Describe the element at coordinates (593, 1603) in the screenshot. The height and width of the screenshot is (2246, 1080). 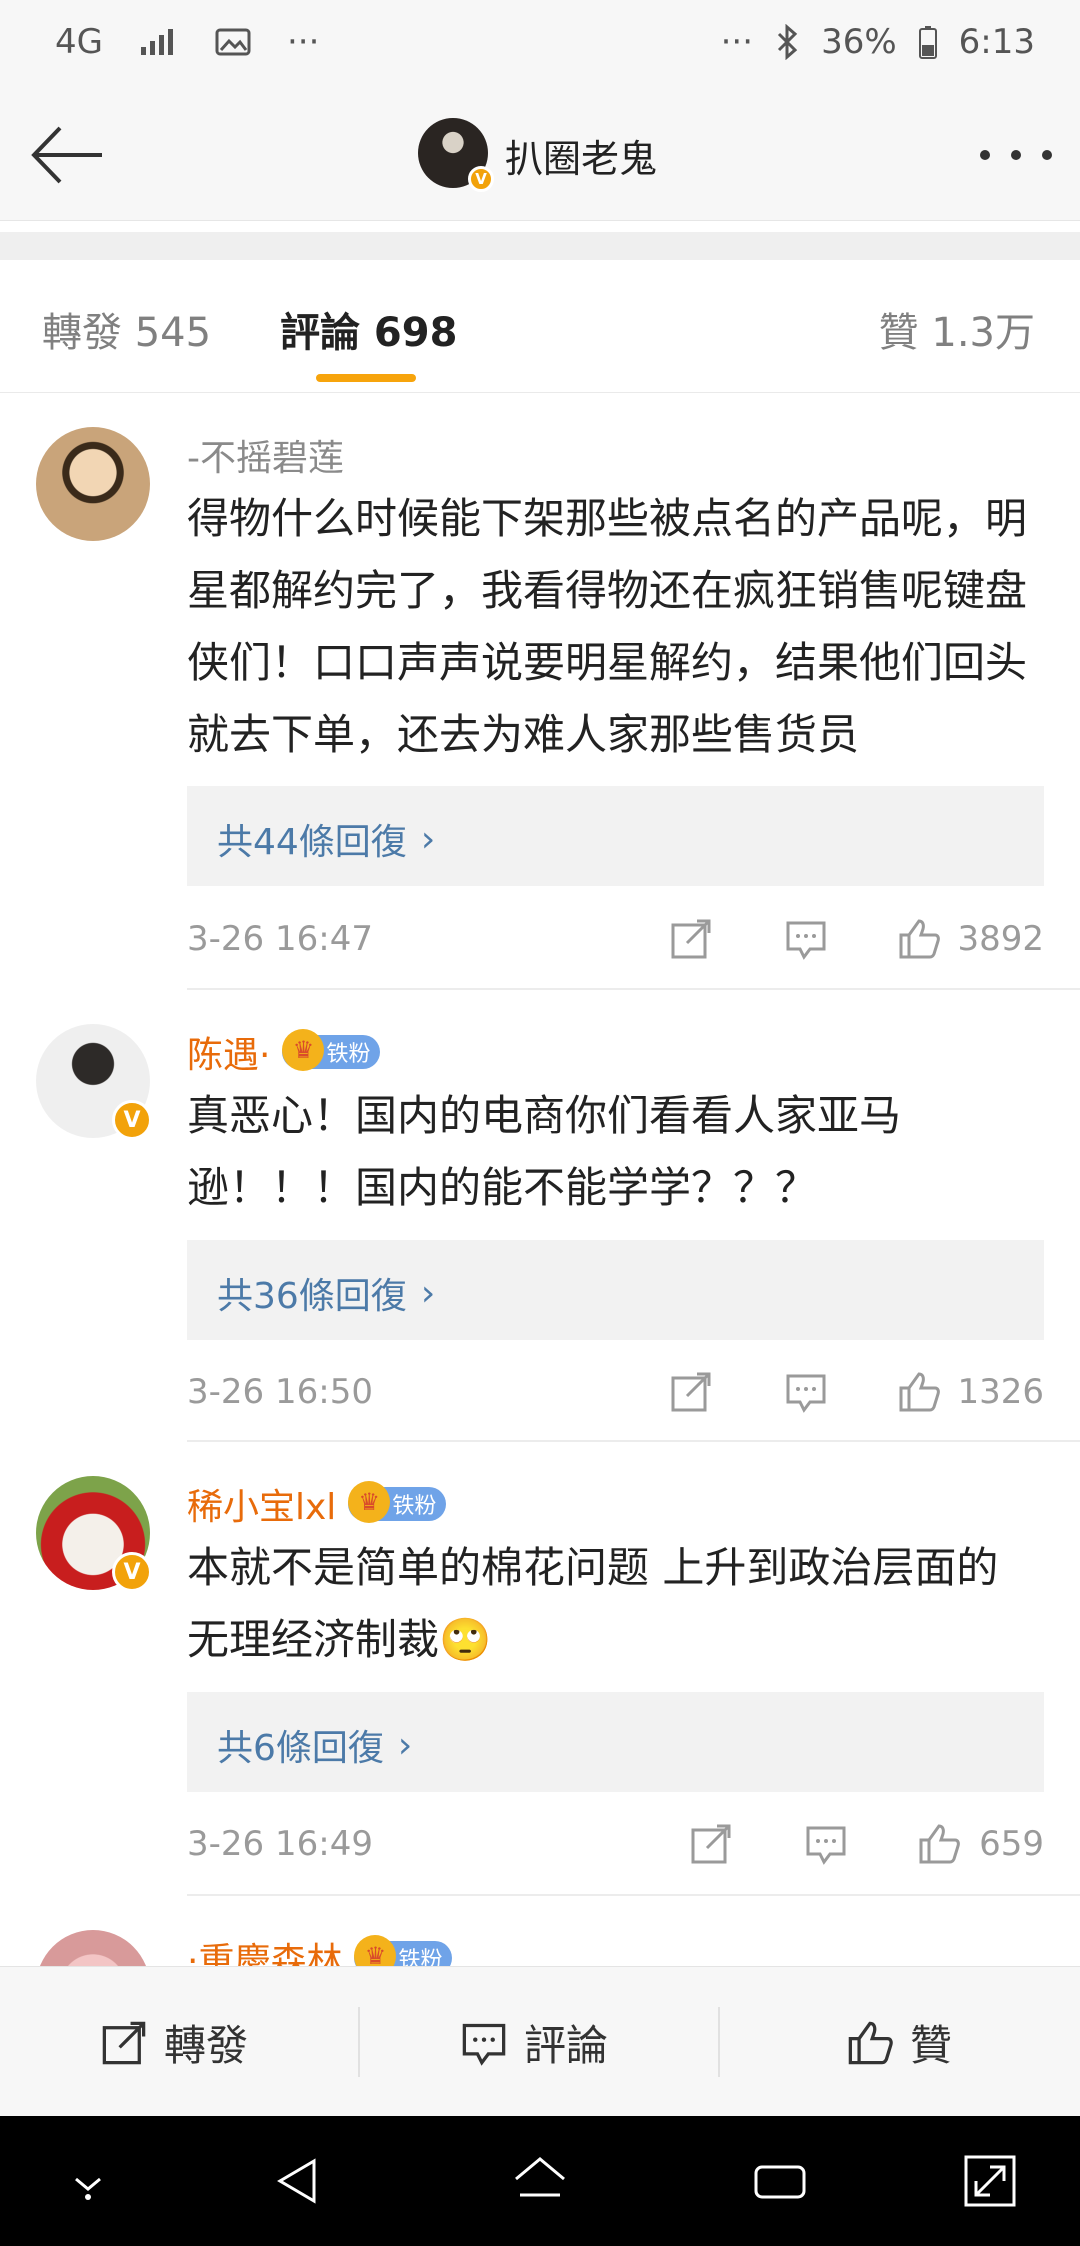
I see `comment-text: 本就不是简单的棉花问题 上升到政治层面的无理经济制裁🙄` at that location.